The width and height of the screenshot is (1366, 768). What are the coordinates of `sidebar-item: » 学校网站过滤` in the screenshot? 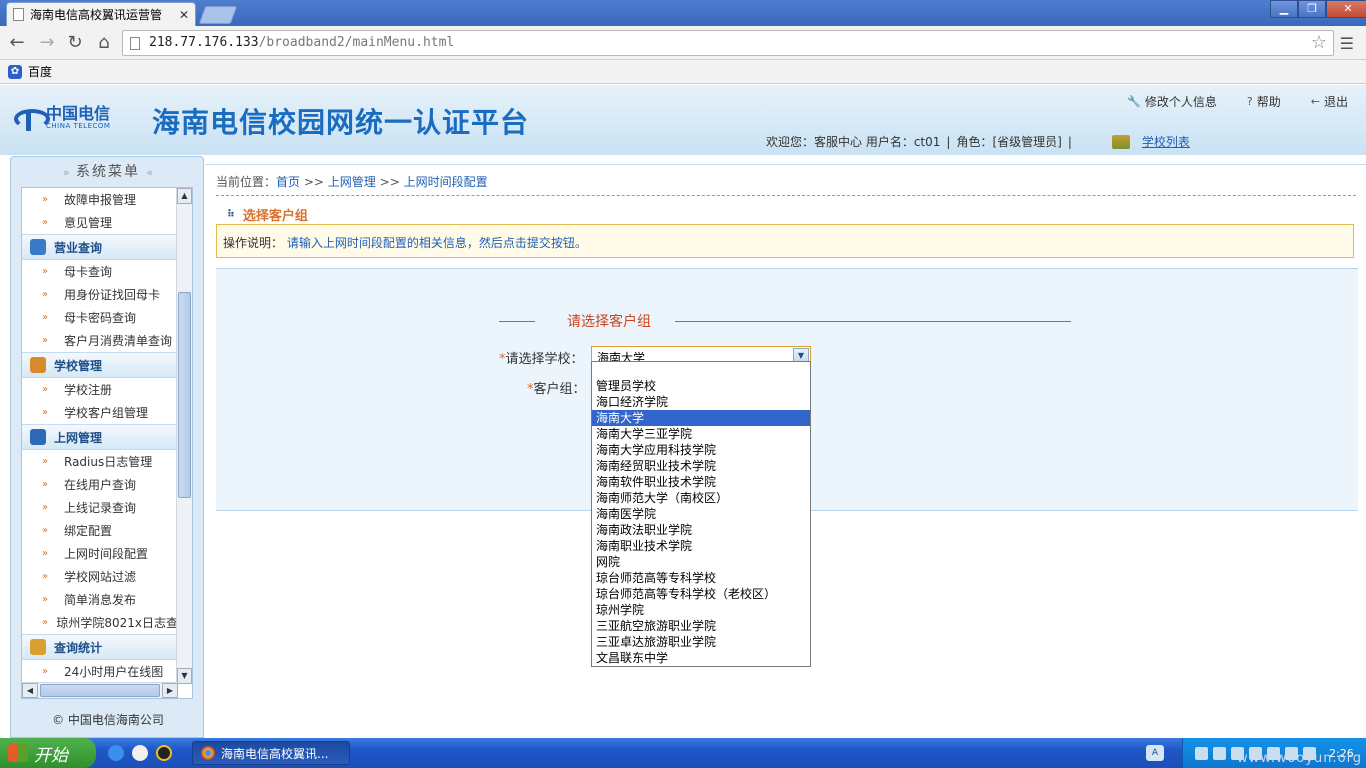 It's located at (100, 576).